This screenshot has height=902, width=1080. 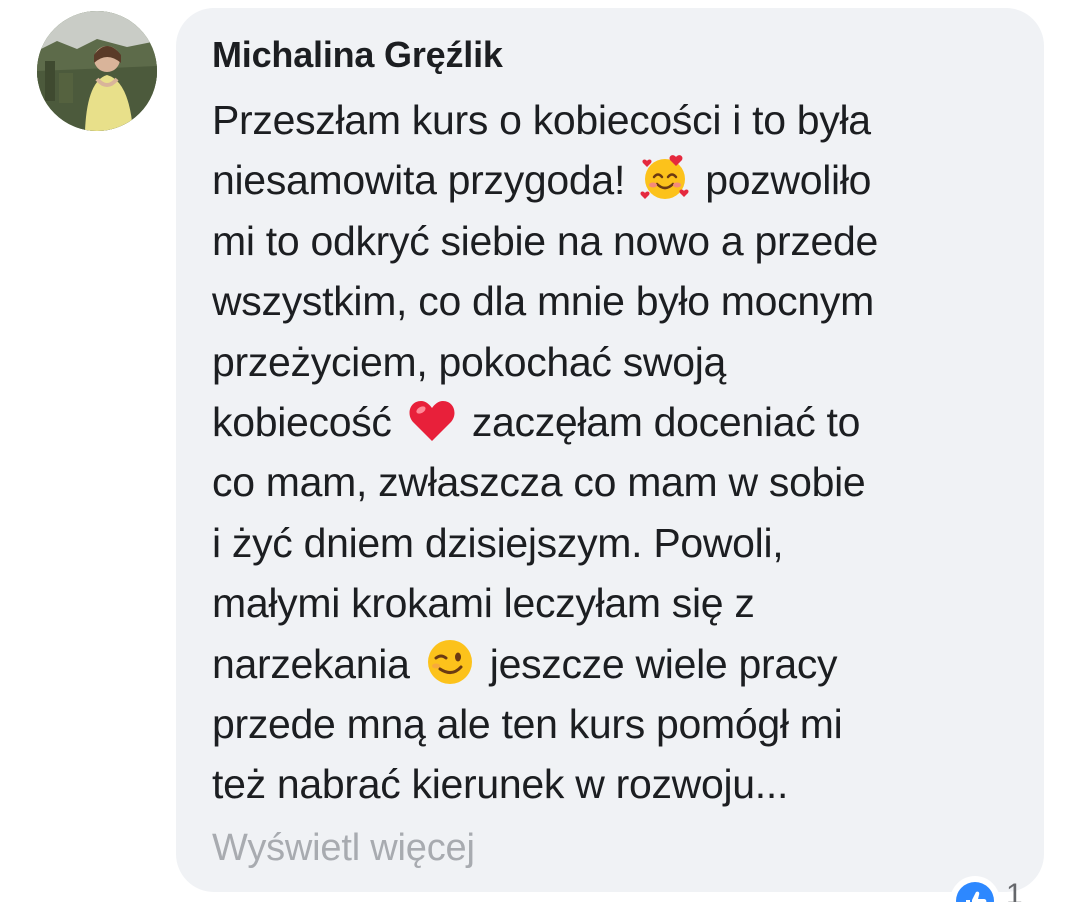 What do you see at coordinates (302, 421) in the screenshot?
I see `comment-text: kobiecość` at bounding box center [302, 421].